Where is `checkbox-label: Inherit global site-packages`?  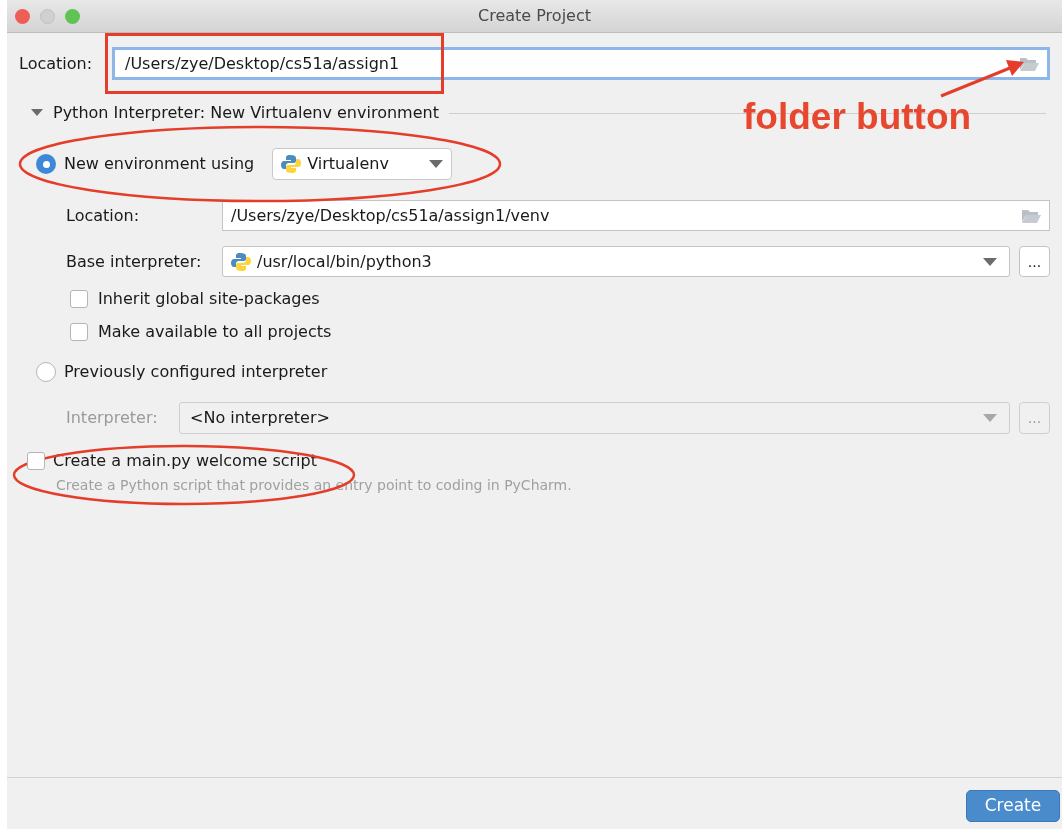 checkbox-label: Inherit global site-packages is located at coordinates (209, 299).